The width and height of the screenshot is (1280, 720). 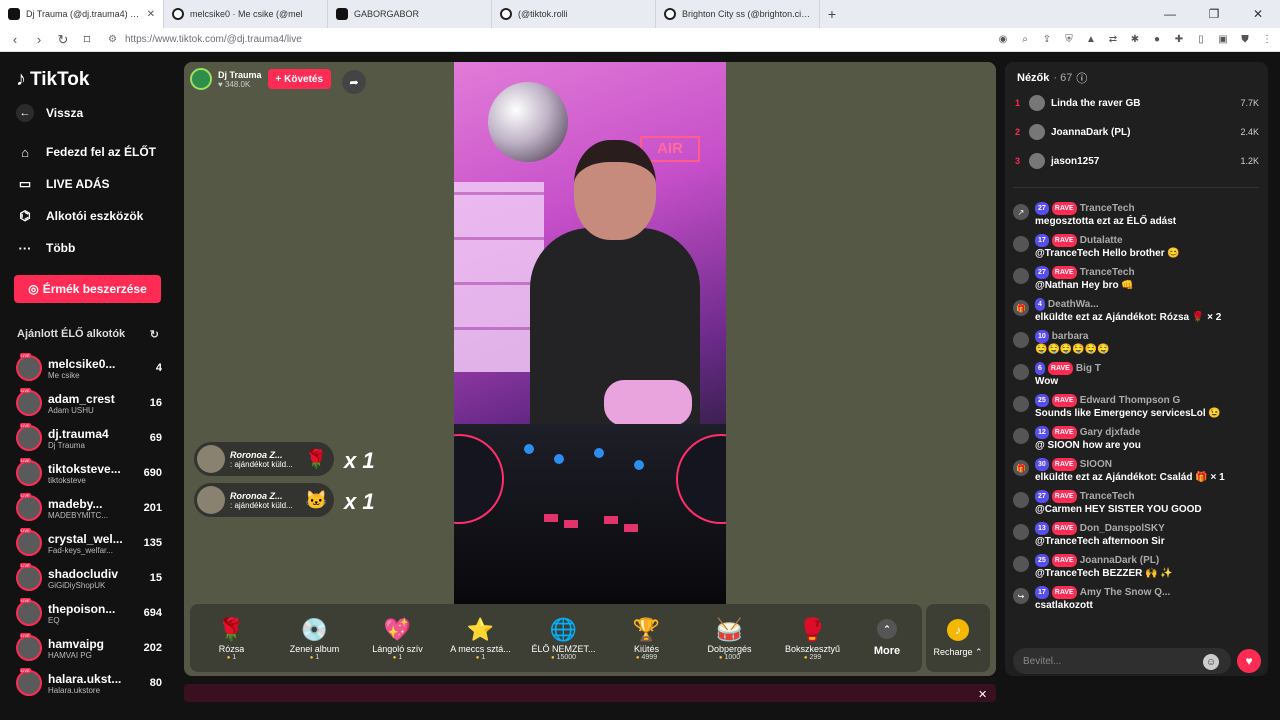 What do you see at coordinates (86, 152) in the screenshot?
I see `nav-explore-live: ⌂ Fedezd fel az ÉLŐT` at bounding box center [86, 152].